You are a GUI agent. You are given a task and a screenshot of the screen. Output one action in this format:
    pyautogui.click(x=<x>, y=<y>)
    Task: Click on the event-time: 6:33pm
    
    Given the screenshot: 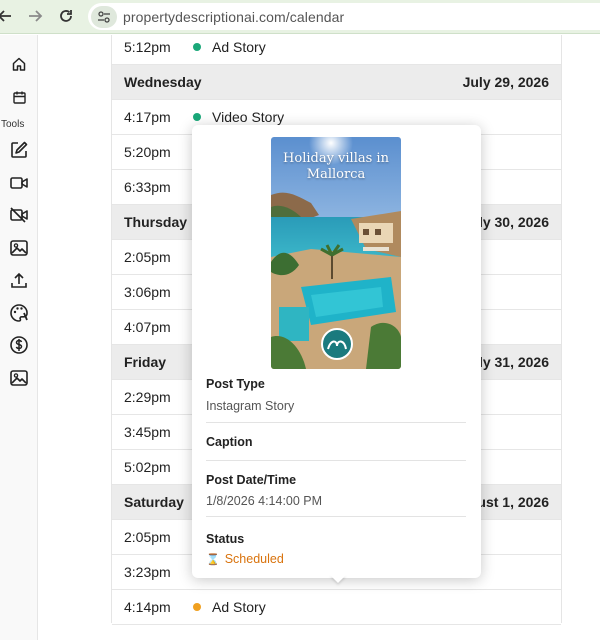 What is the action you would take?
    pyautogui.click(x=147, y=187)
    